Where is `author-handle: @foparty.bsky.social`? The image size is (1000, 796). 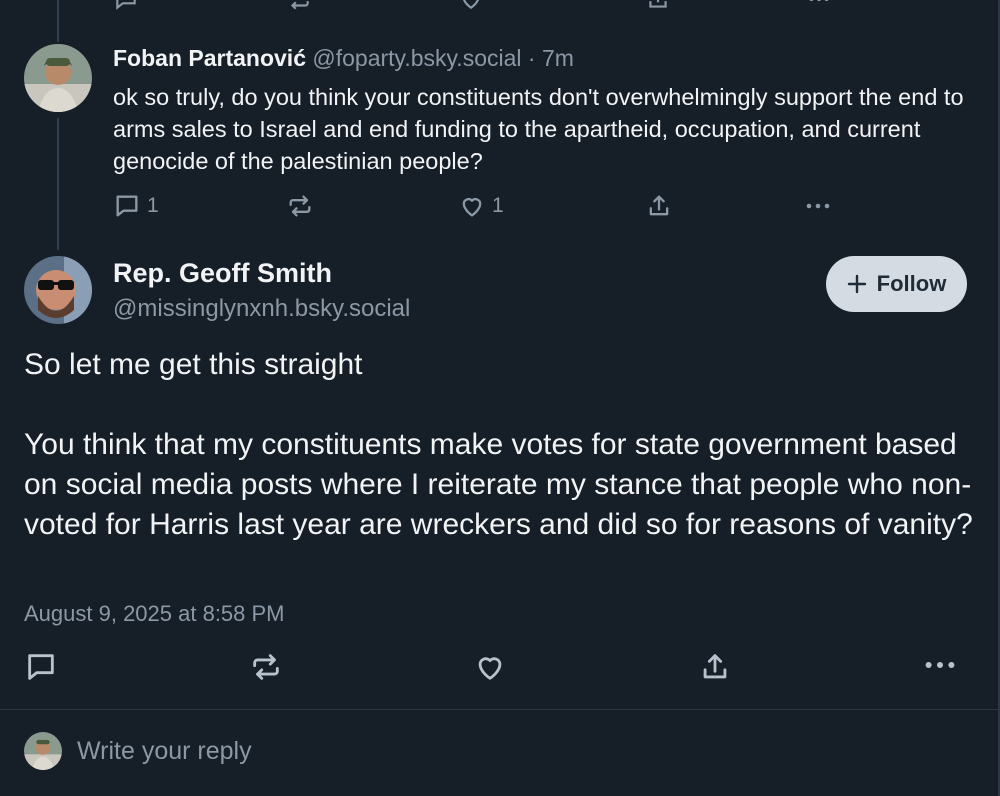 author-handle: @foparty.bsky.social is located at coordinates (416, 58).